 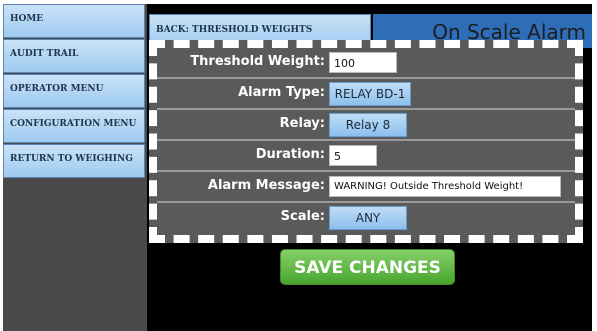 I want to click on threshold-weight-label: Threshold Weight:, so click(x=257, y=61).